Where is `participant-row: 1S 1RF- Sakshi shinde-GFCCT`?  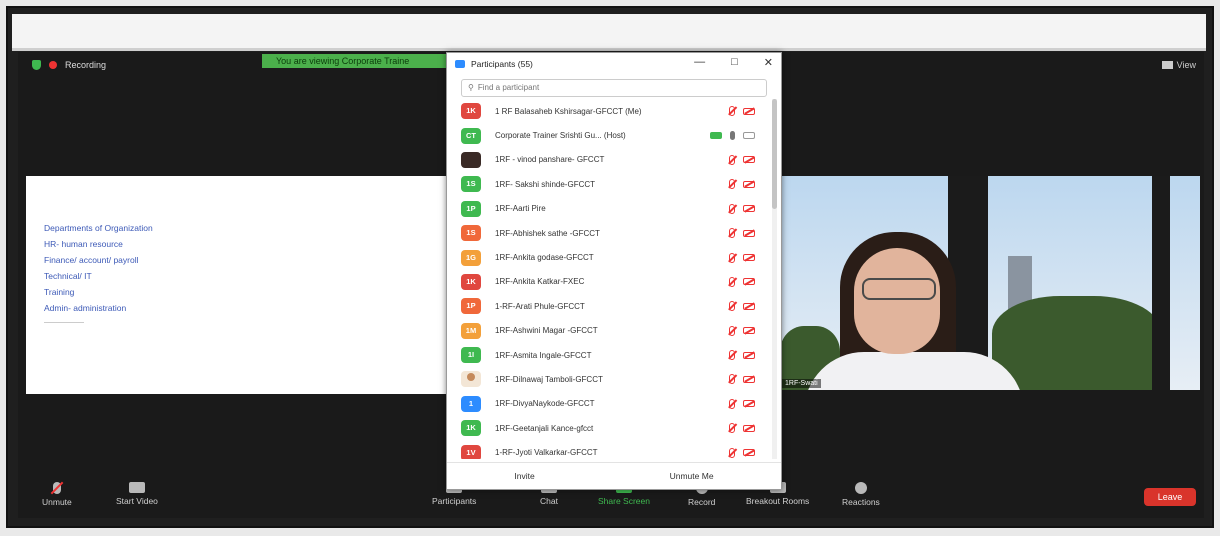
participant-row: 1S 1RF- Sakshi shinde-GFCCT is located at coordinates (608, 184).